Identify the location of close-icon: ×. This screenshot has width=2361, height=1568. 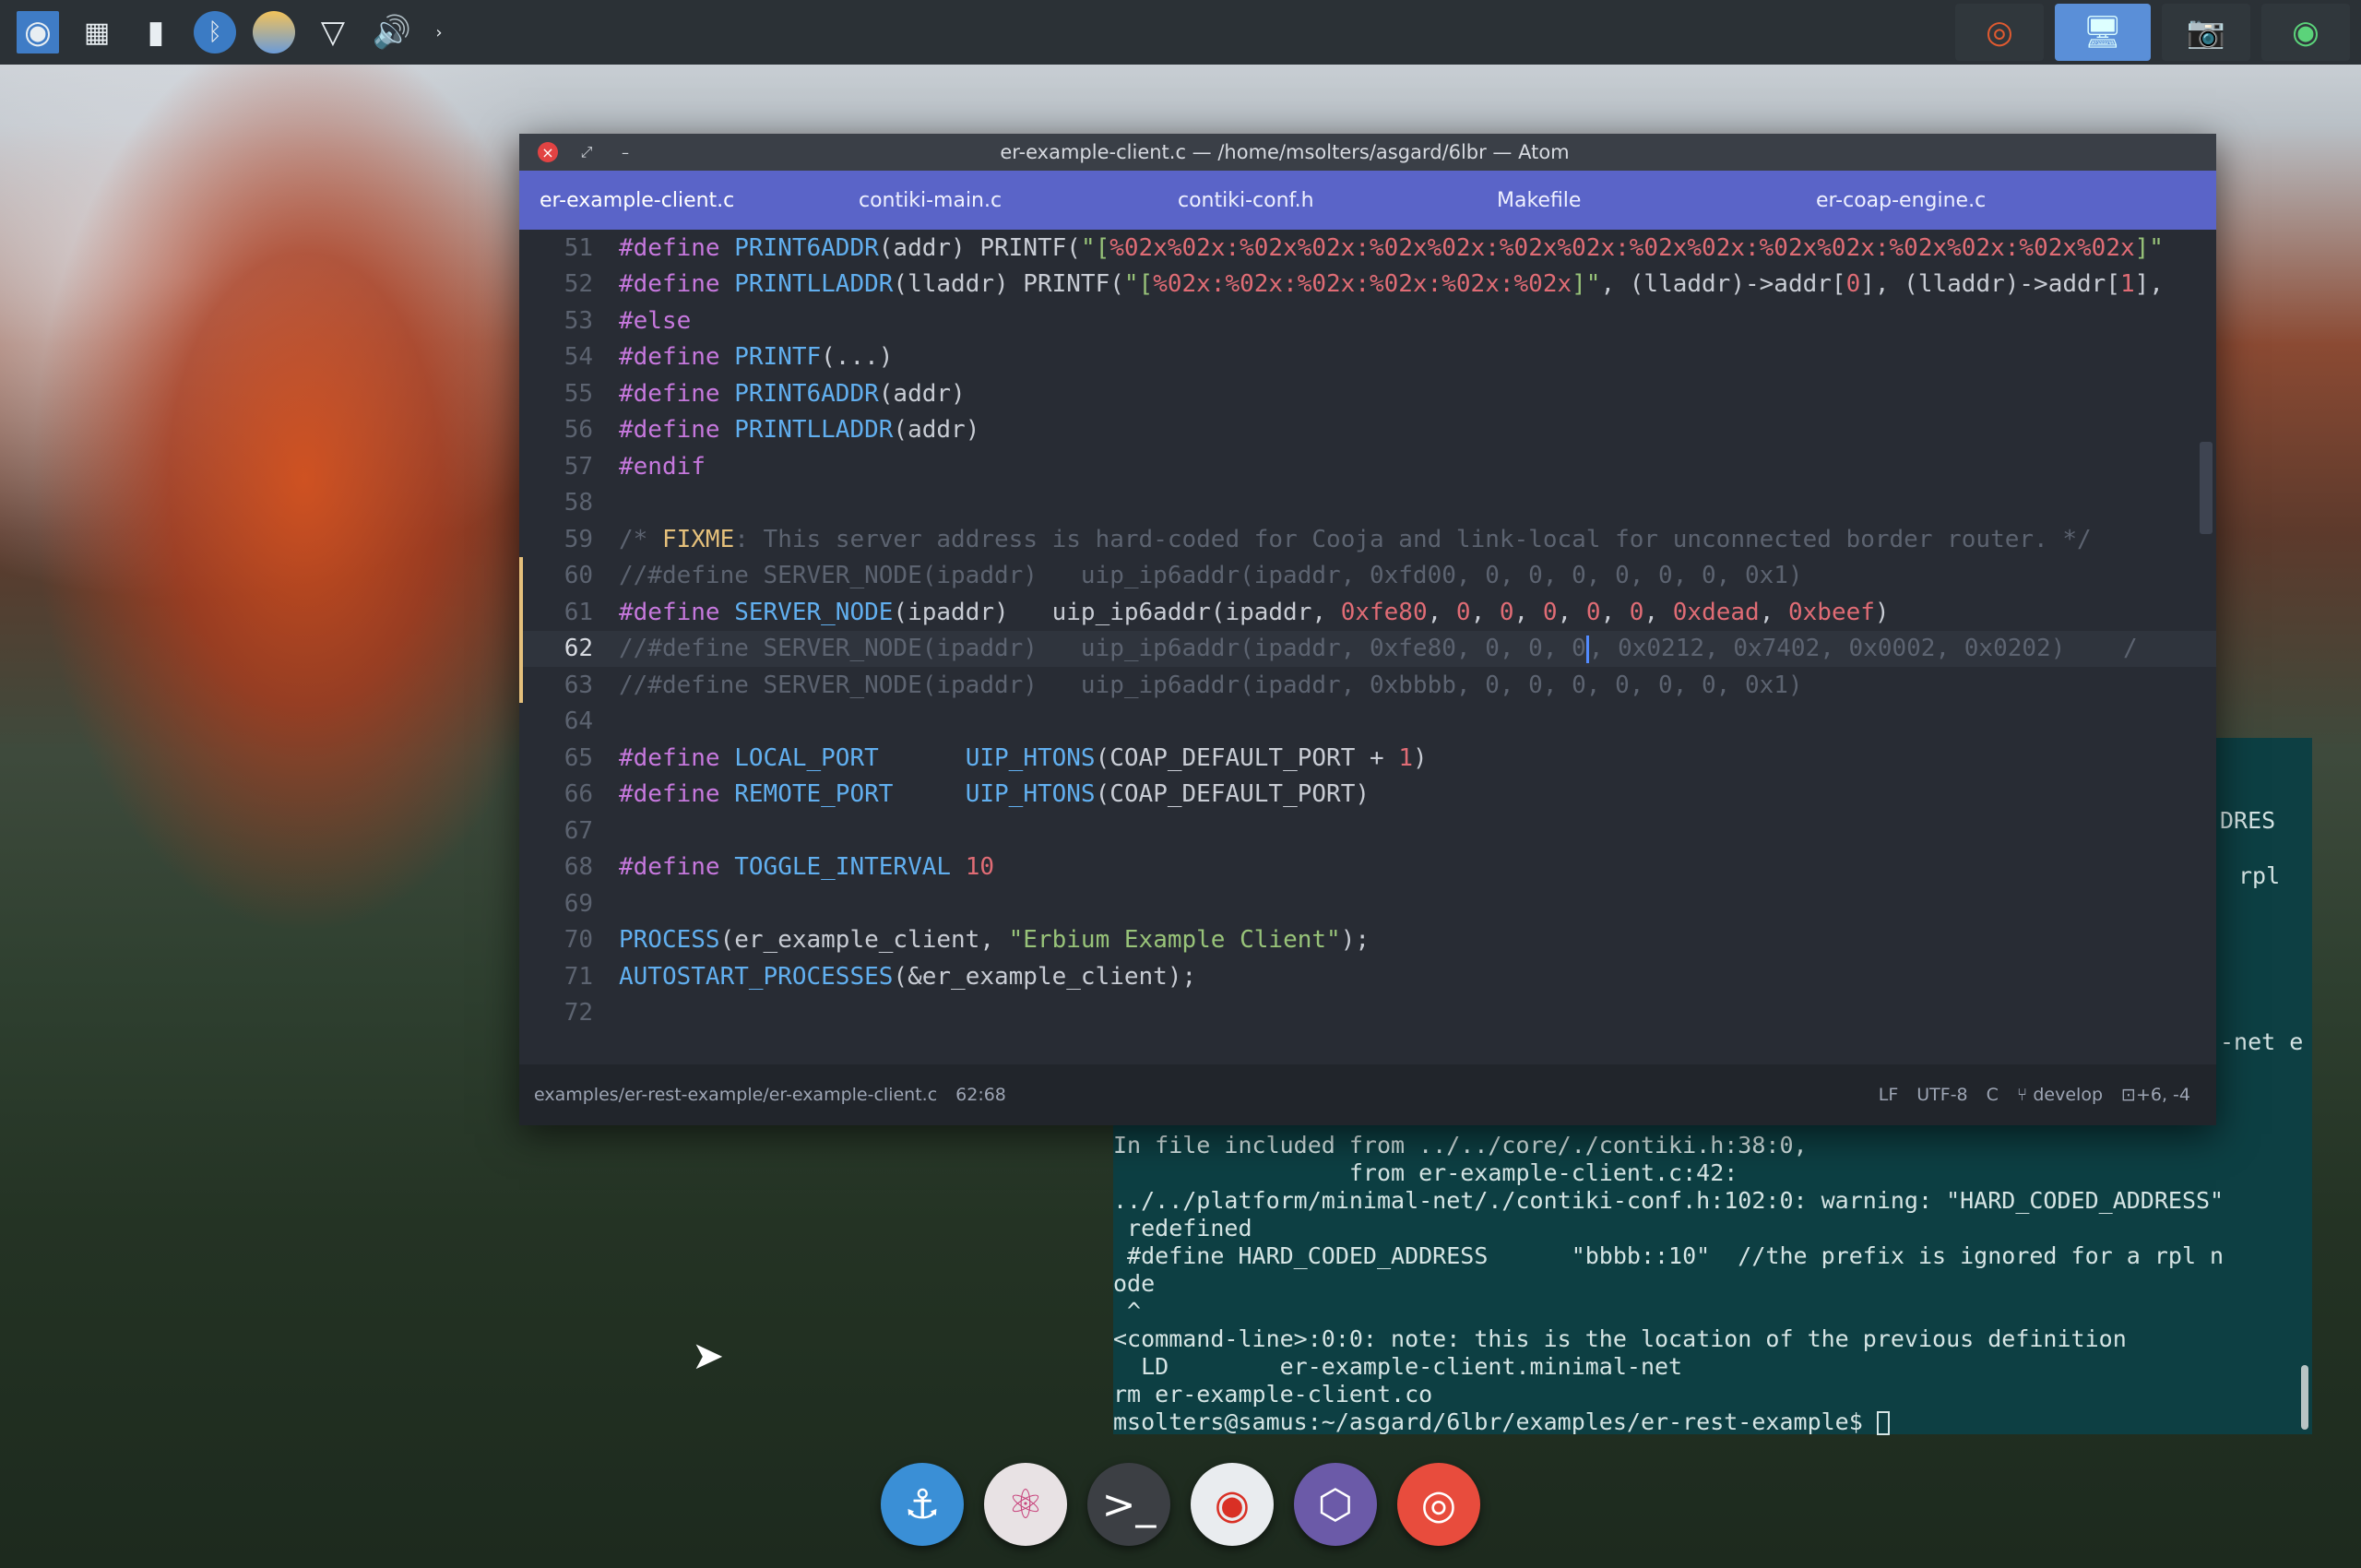
(547, 152).